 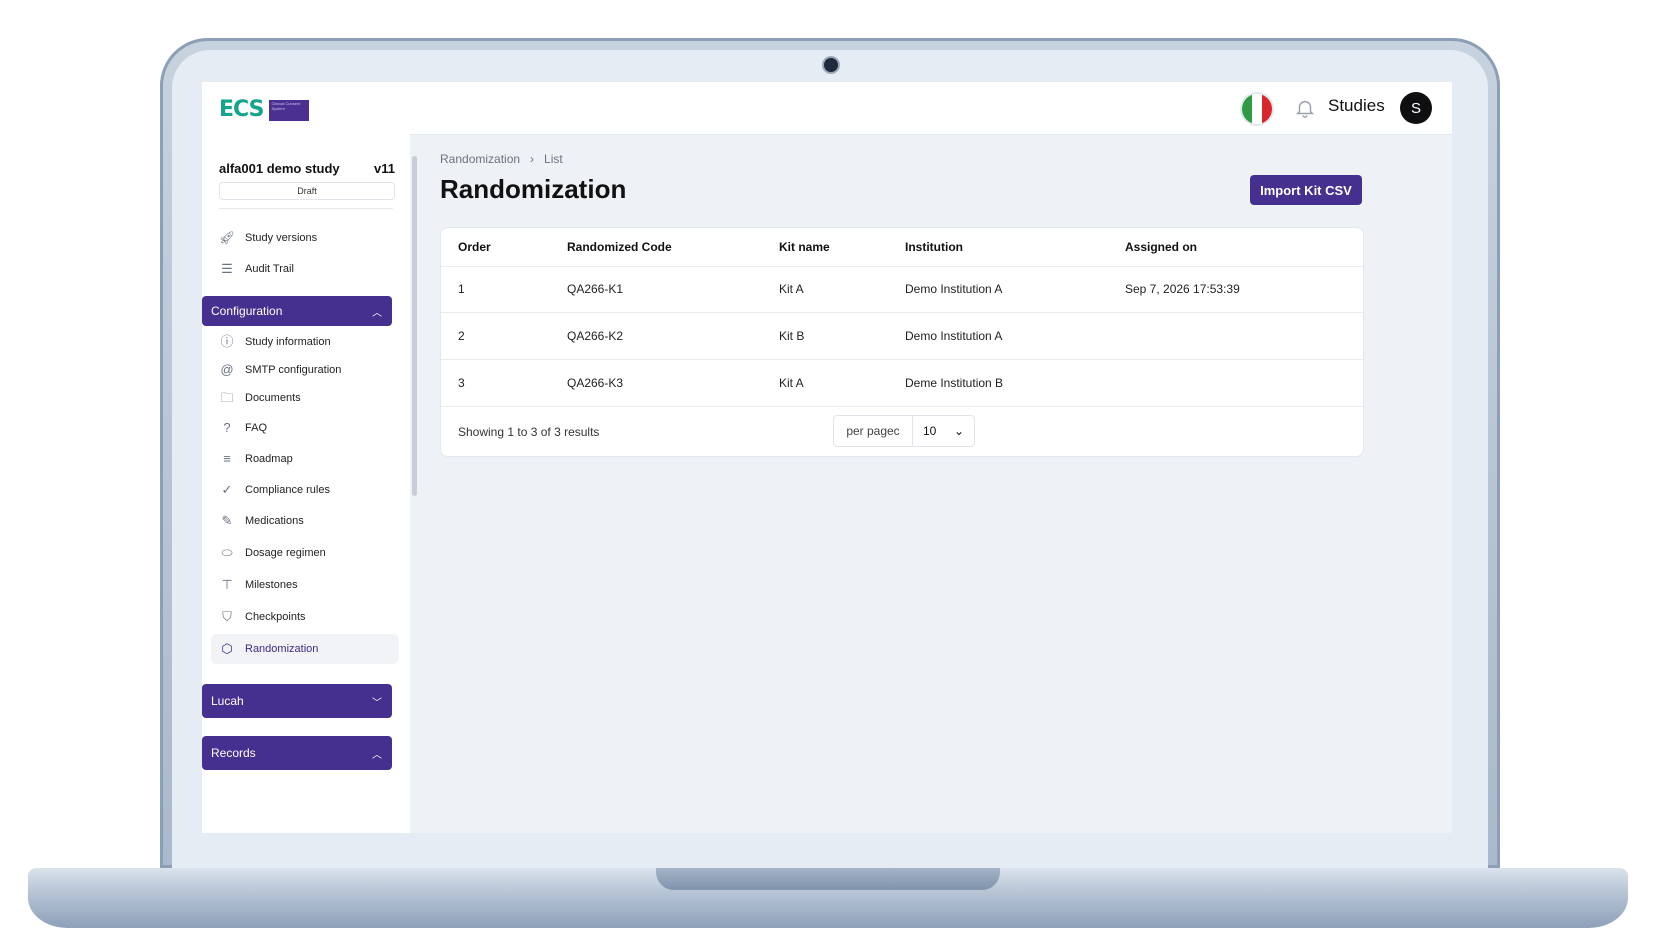 I want to click on app-logo: ECS Clinical Consent System, so click(x=264, y=109).